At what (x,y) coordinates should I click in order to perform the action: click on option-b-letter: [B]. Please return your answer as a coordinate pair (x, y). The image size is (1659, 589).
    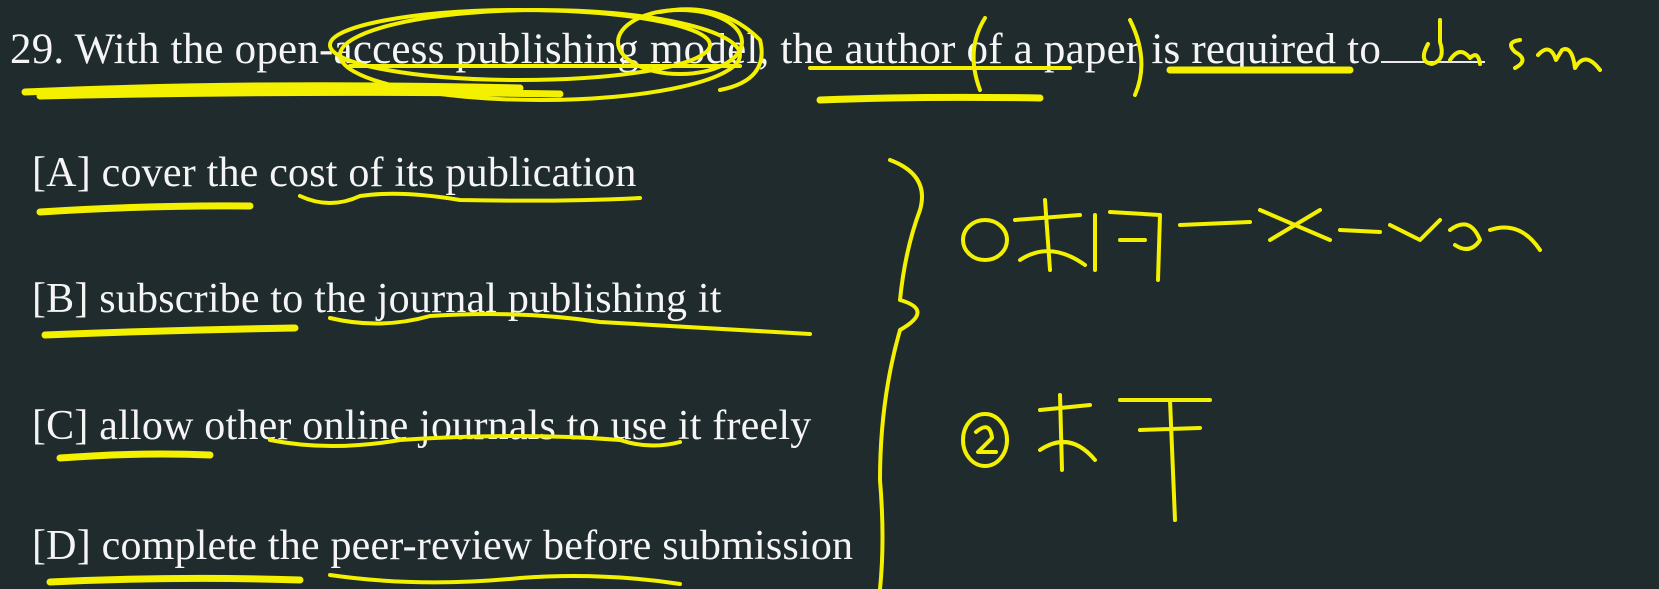
    Looking at the image, I should click on (60, 299).